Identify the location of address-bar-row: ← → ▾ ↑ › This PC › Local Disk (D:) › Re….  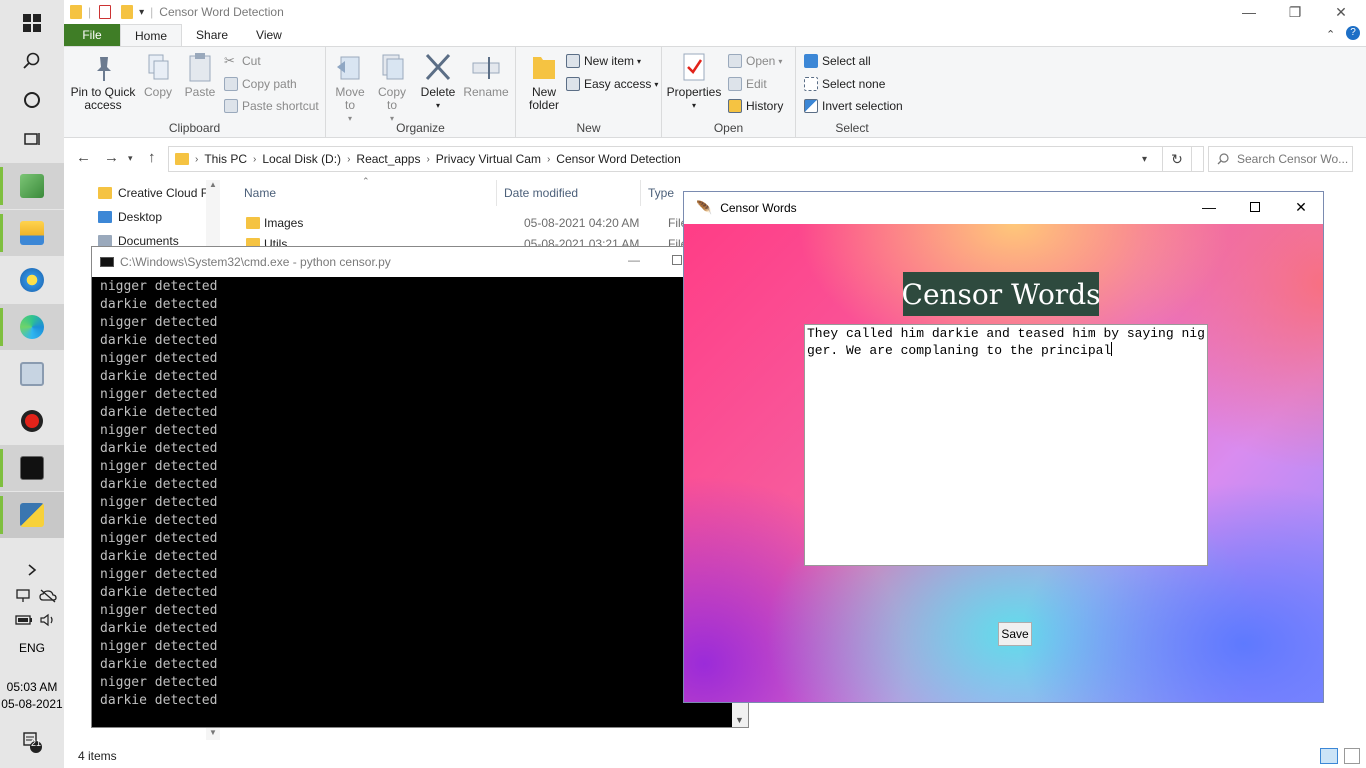
(715, 159).